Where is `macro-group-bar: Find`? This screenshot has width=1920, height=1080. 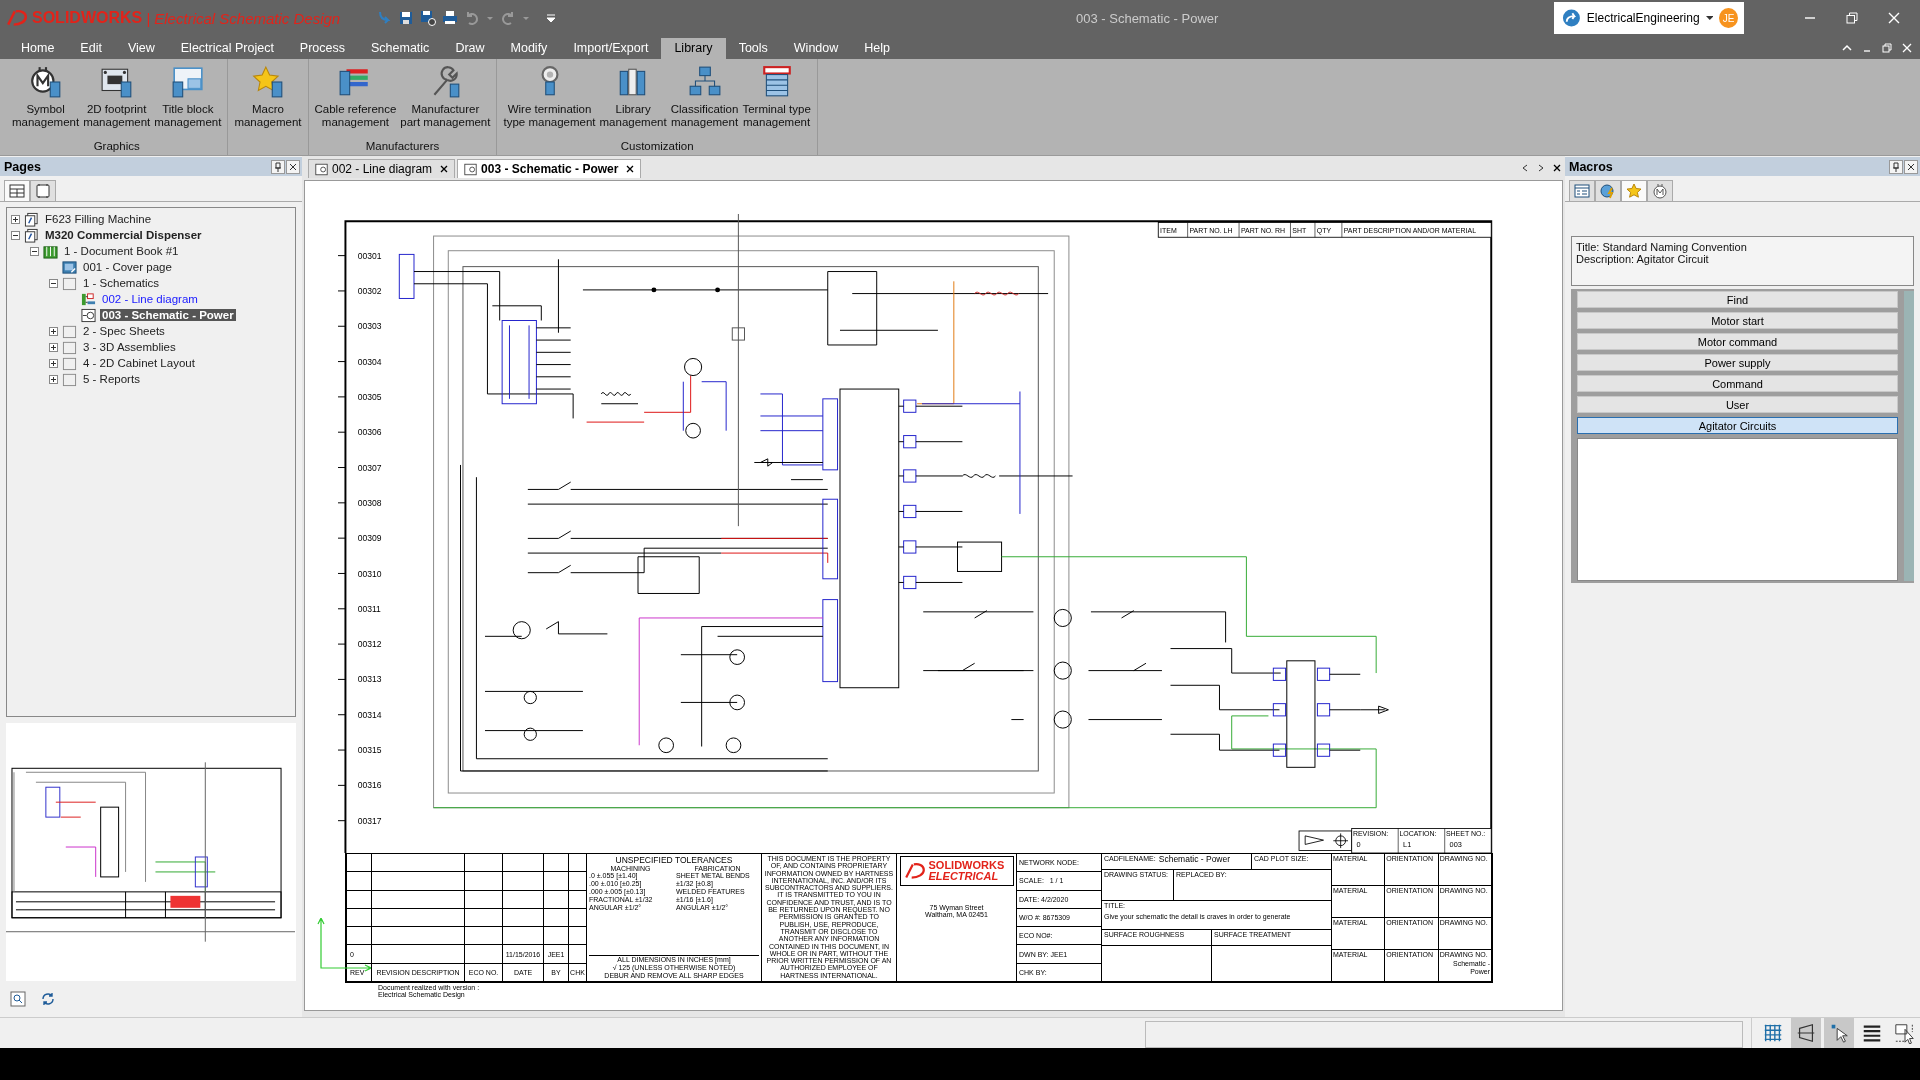
macro-group-bar: Find is located at coordinates (1737, 299).